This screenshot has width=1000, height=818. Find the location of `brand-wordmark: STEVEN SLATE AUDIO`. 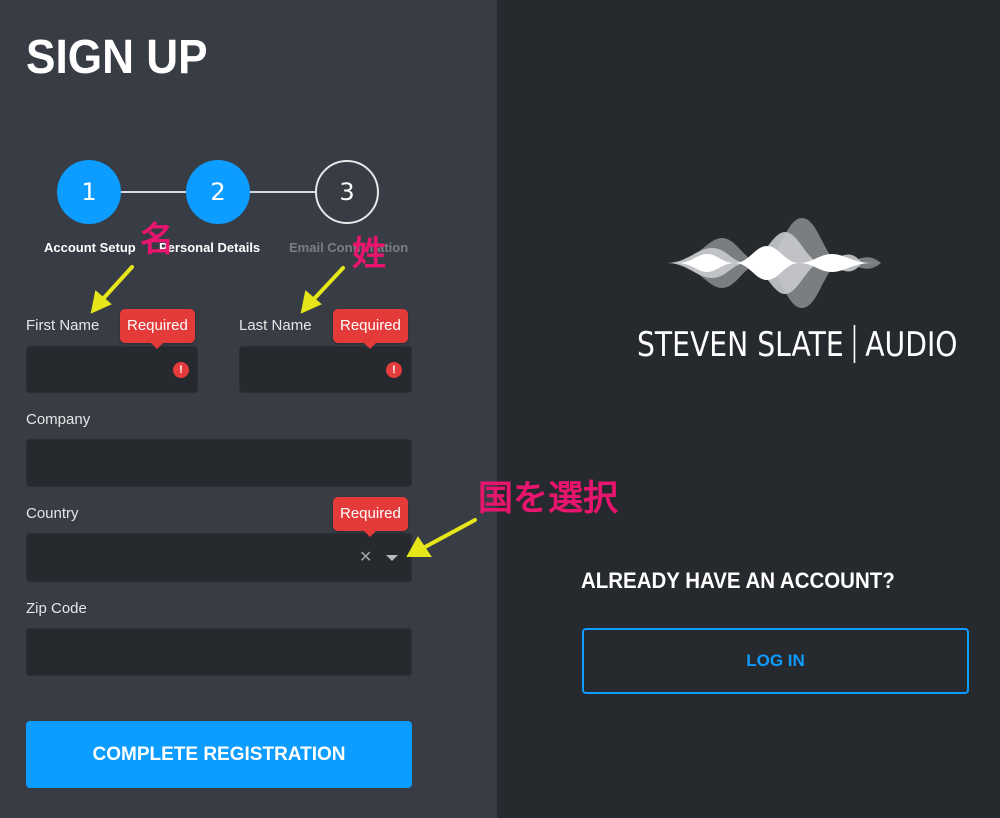

brand-wordmark: STEVEN SLATE AUDIO is located at coordinates (797, 345).